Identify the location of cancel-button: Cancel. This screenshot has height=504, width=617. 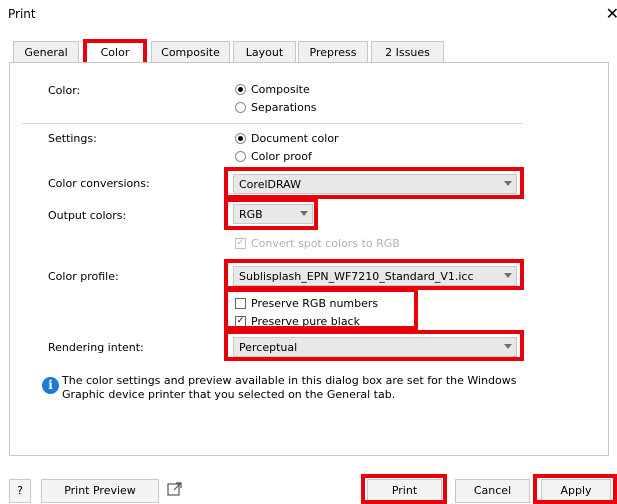
(492, 491).